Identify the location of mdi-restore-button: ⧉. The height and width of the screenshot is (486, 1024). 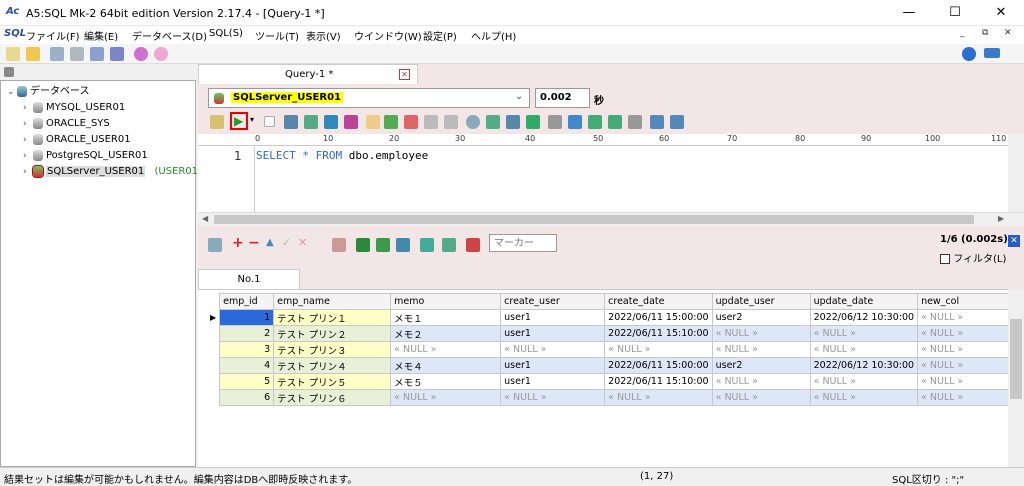
(985, 33).